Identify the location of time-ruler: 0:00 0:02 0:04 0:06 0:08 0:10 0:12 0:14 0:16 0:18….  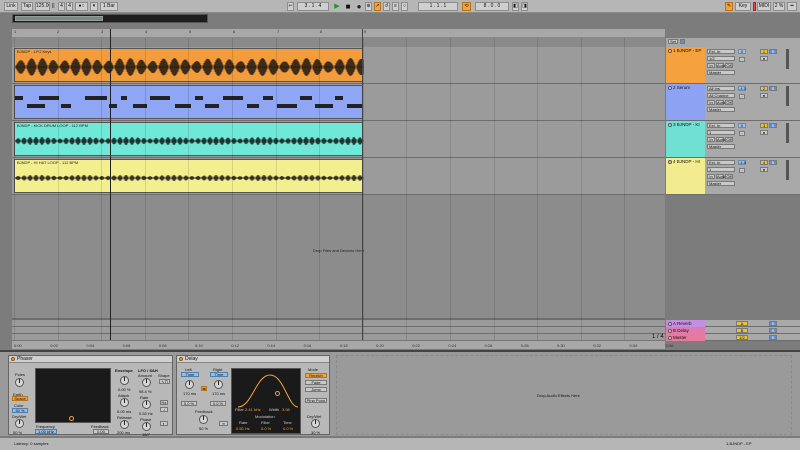
(342, 344).